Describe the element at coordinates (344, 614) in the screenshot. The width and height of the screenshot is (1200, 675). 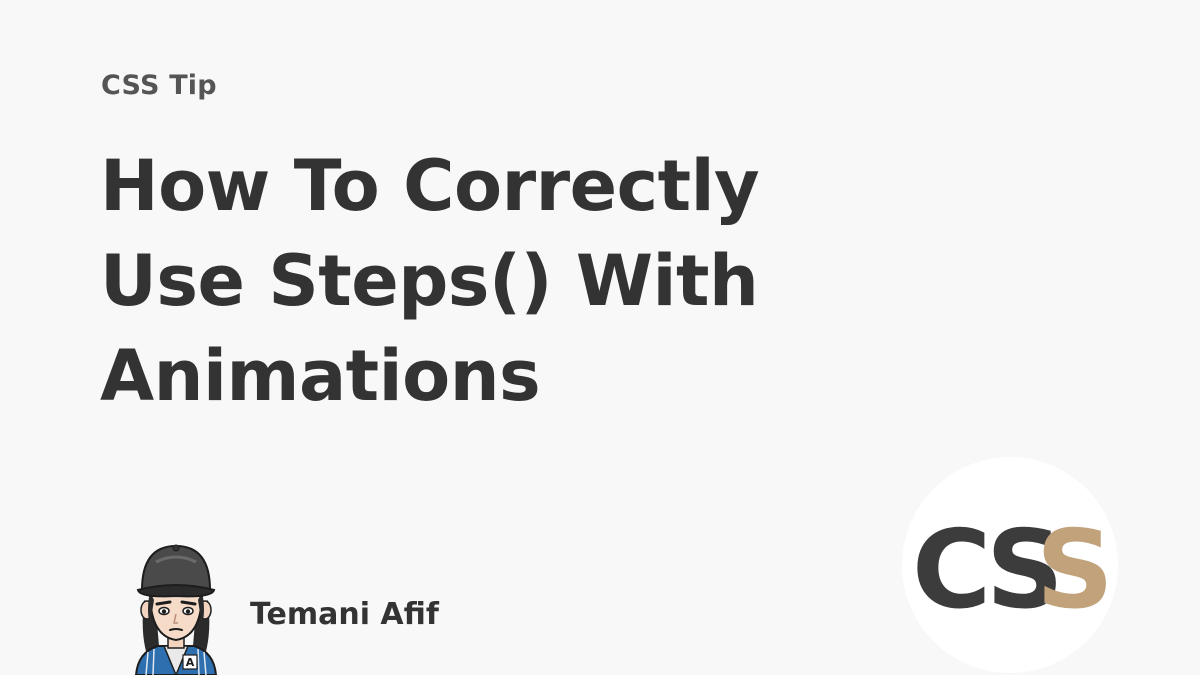
I see `author-name: Temani Afif` at that location.